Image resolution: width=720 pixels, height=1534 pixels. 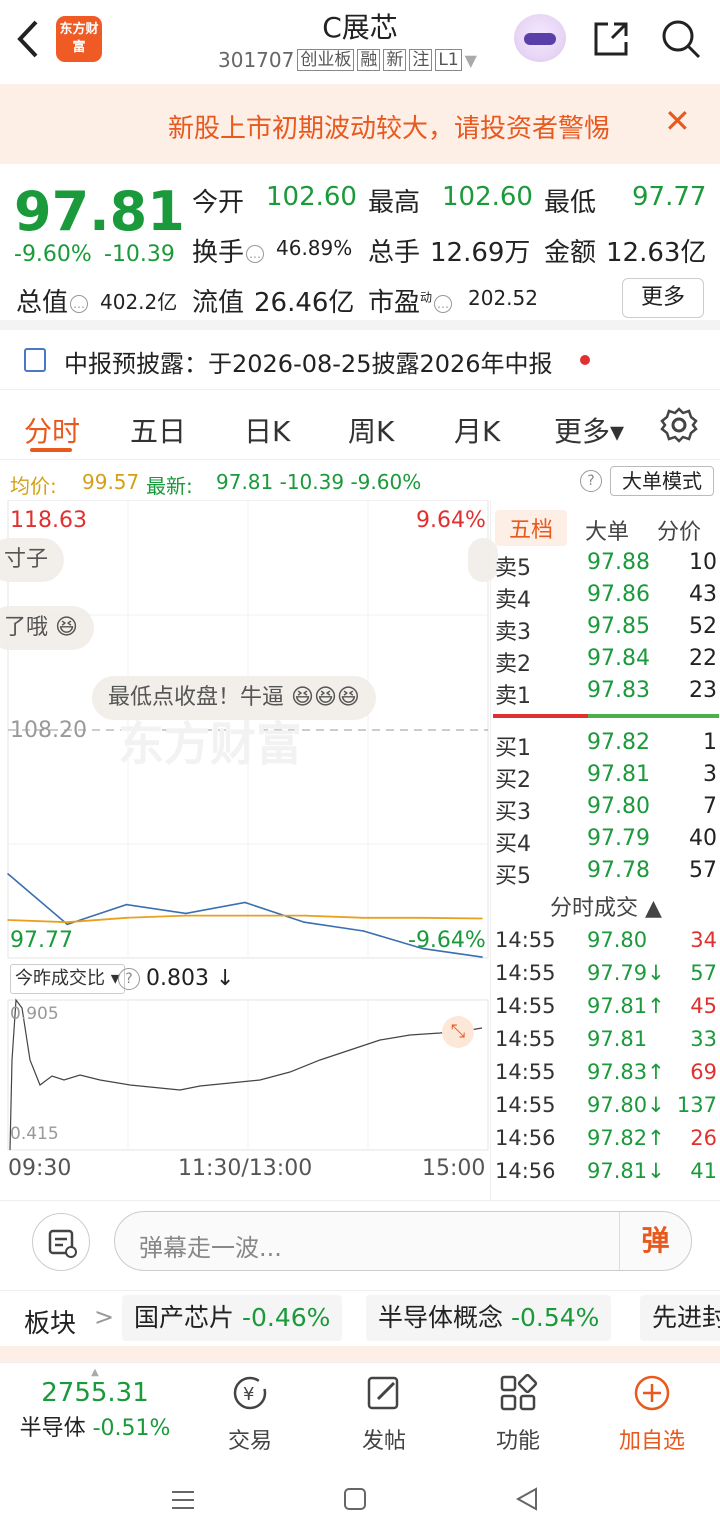 What do you see at coordinates (662, 481) in the screenshot?
I see `big-order-mode-button: 大单模式` at bounding box center [662, 481].